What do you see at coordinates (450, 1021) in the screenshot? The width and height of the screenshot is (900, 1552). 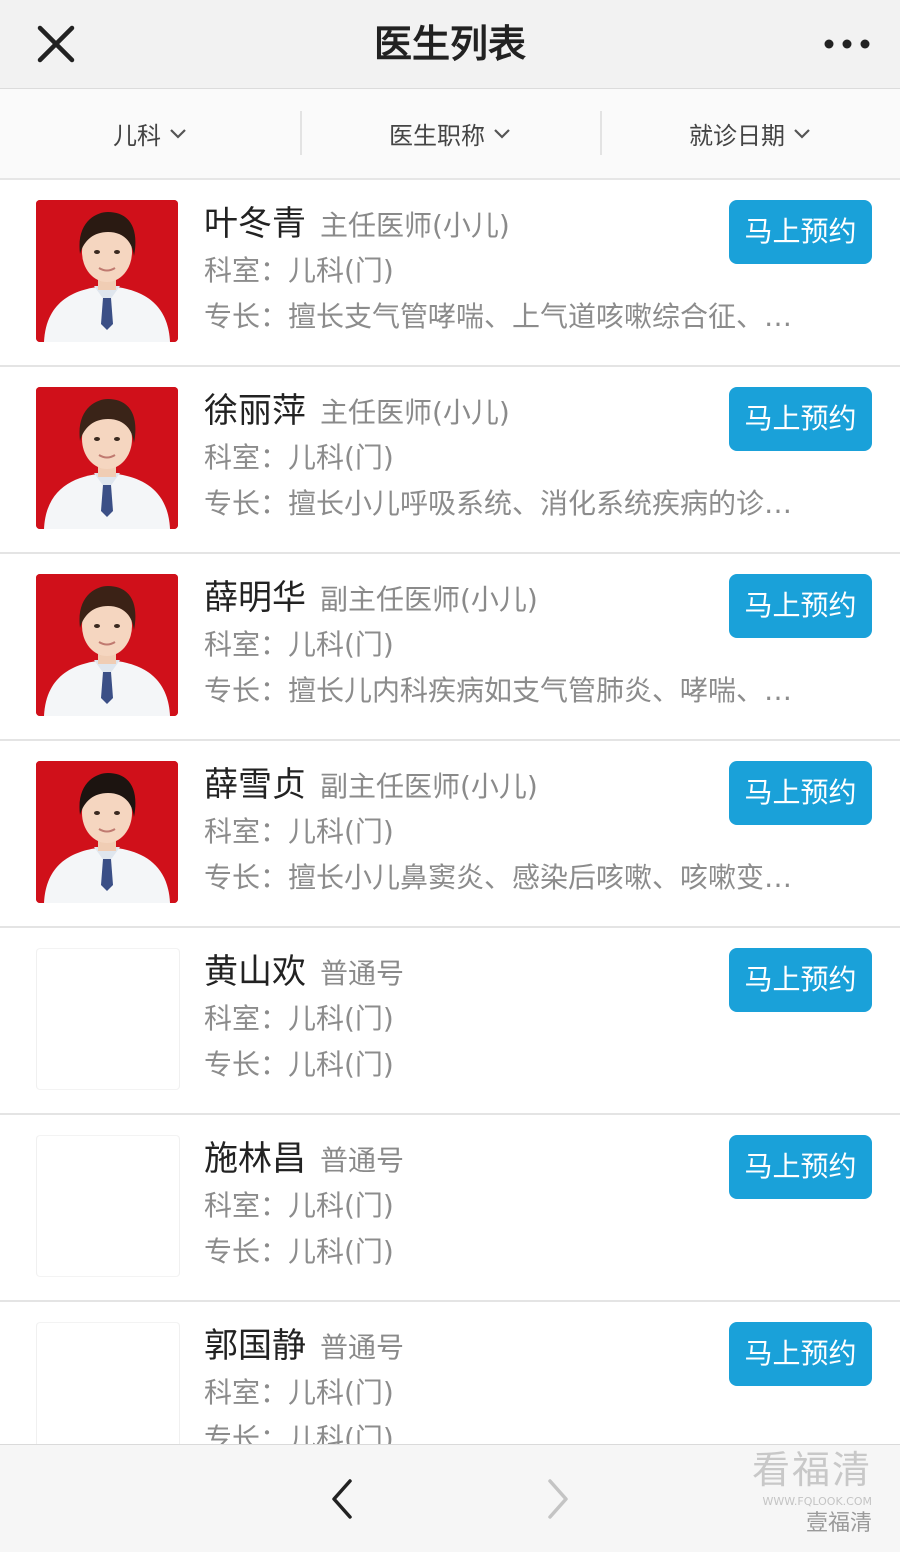 I see `doctor-card: 黄山欢 普通号 科室：儿科(门) 专长：儿科(门) 马上预约` at bounding box center [450, 1021].